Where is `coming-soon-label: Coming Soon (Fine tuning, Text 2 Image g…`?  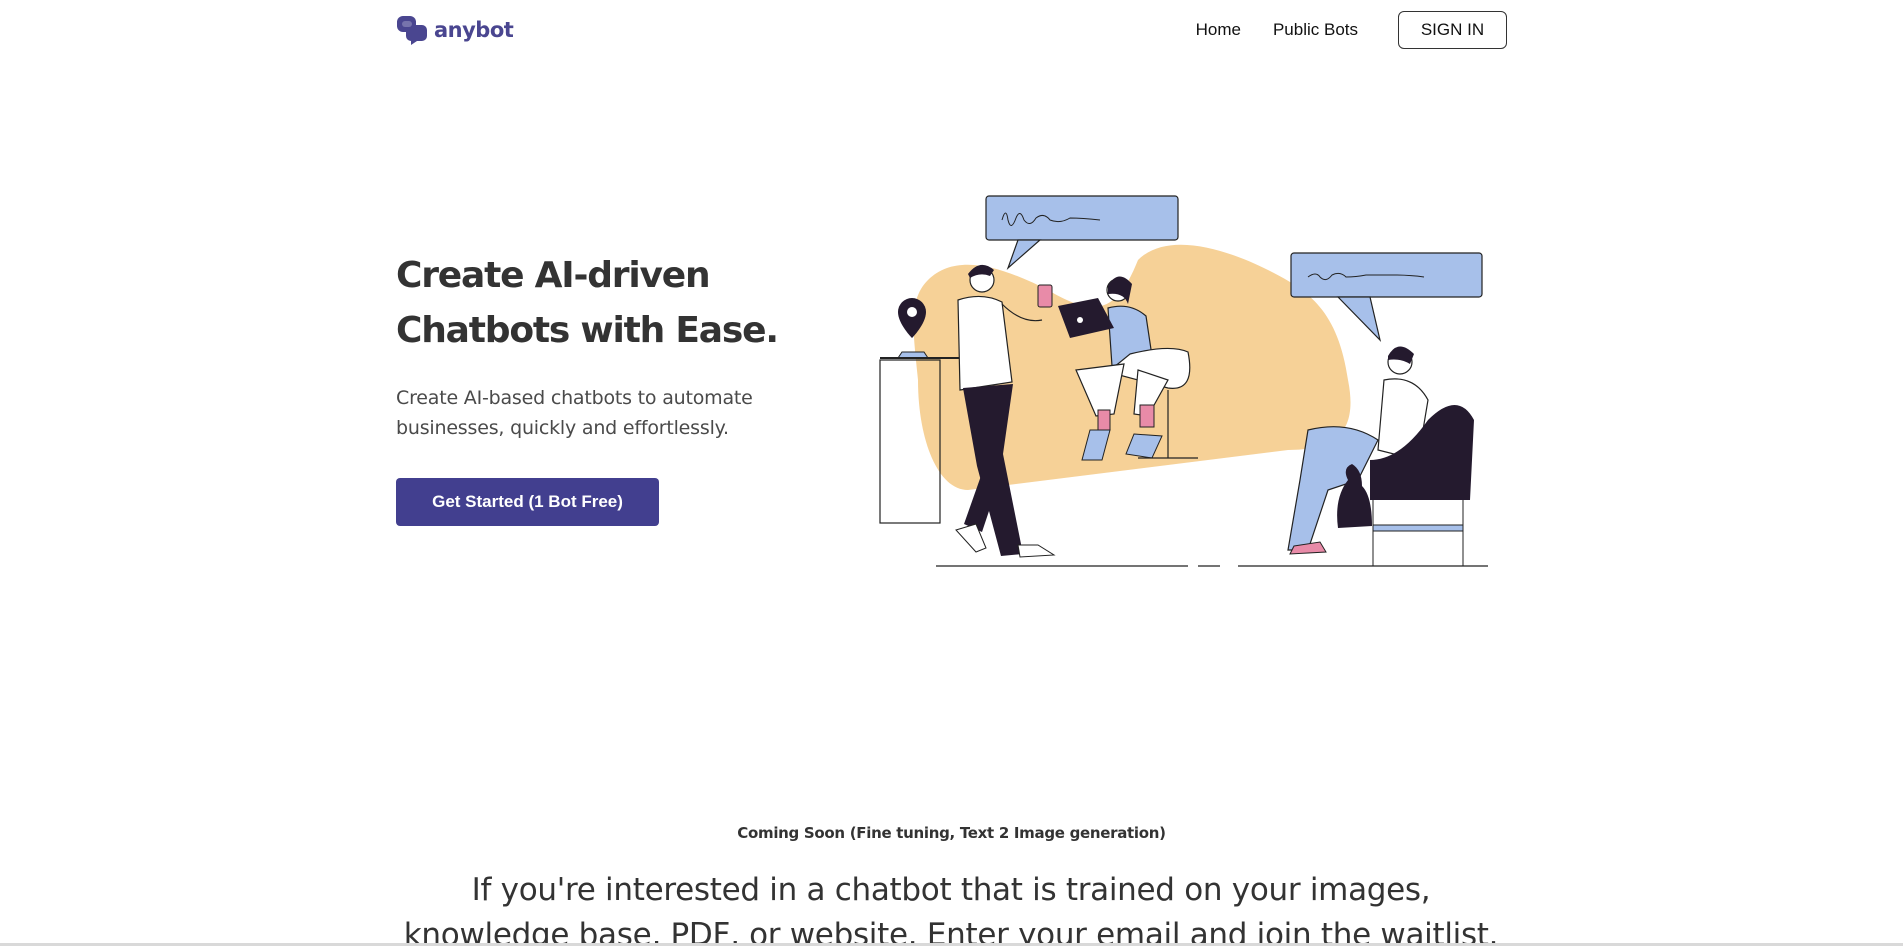 coming-soon-label: Coming Soon (Fine tuning, Text 2 Image g… is located at coordinates (951, 833).